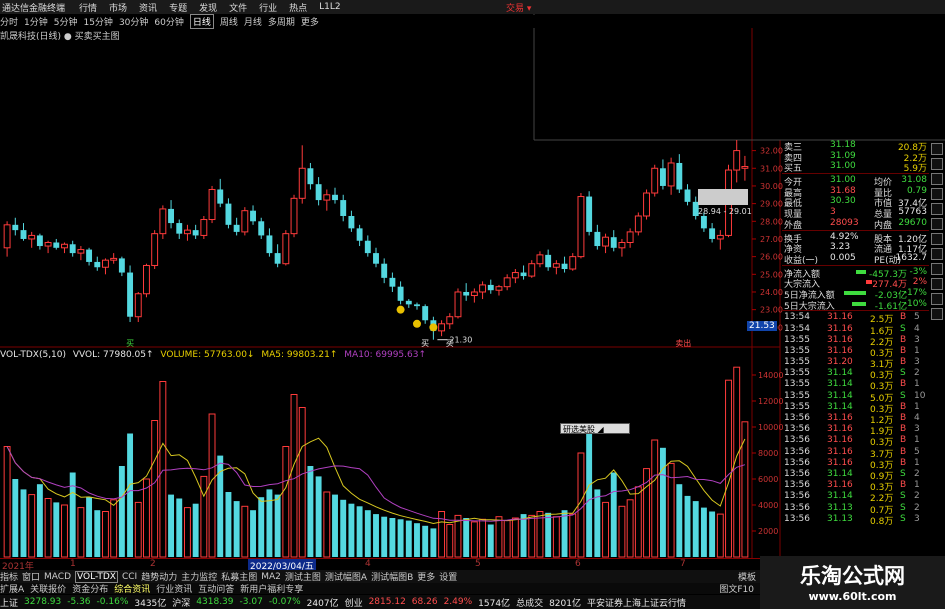  What do you see at coordinates (281, 21) in the screenshot?
I see `period-multi: 多周期` at bounding box center [281, 21].